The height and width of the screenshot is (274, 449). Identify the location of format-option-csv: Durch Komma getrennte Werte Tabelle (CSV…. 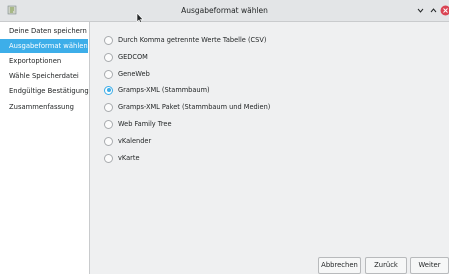
(185, 40).